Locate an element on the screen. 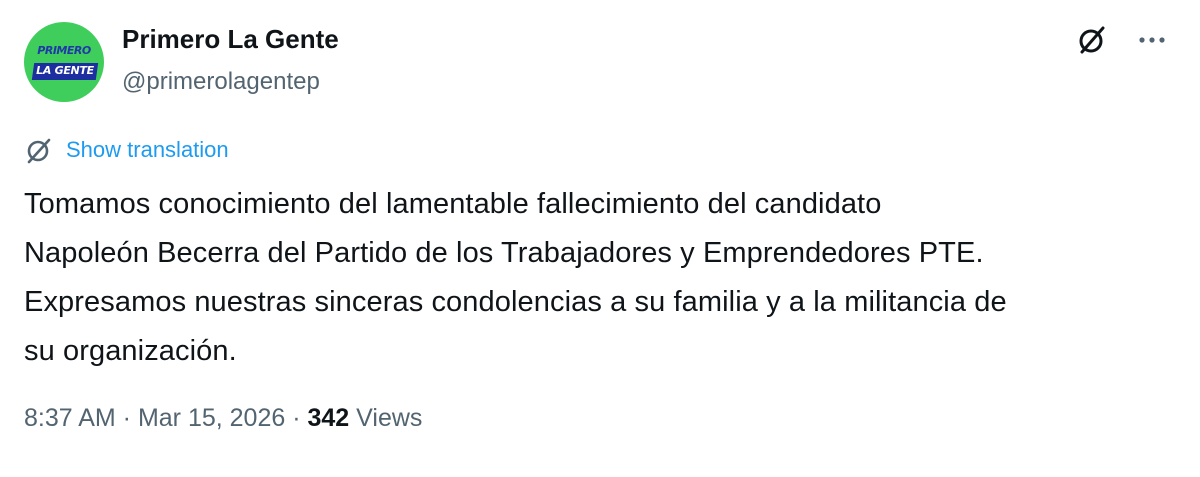 The height and width of the screenshot is (477, 1200). tweet-meta: 8:37 AM · Mar 15, 2026 · 342 Views is located at coordinates (223, 418).